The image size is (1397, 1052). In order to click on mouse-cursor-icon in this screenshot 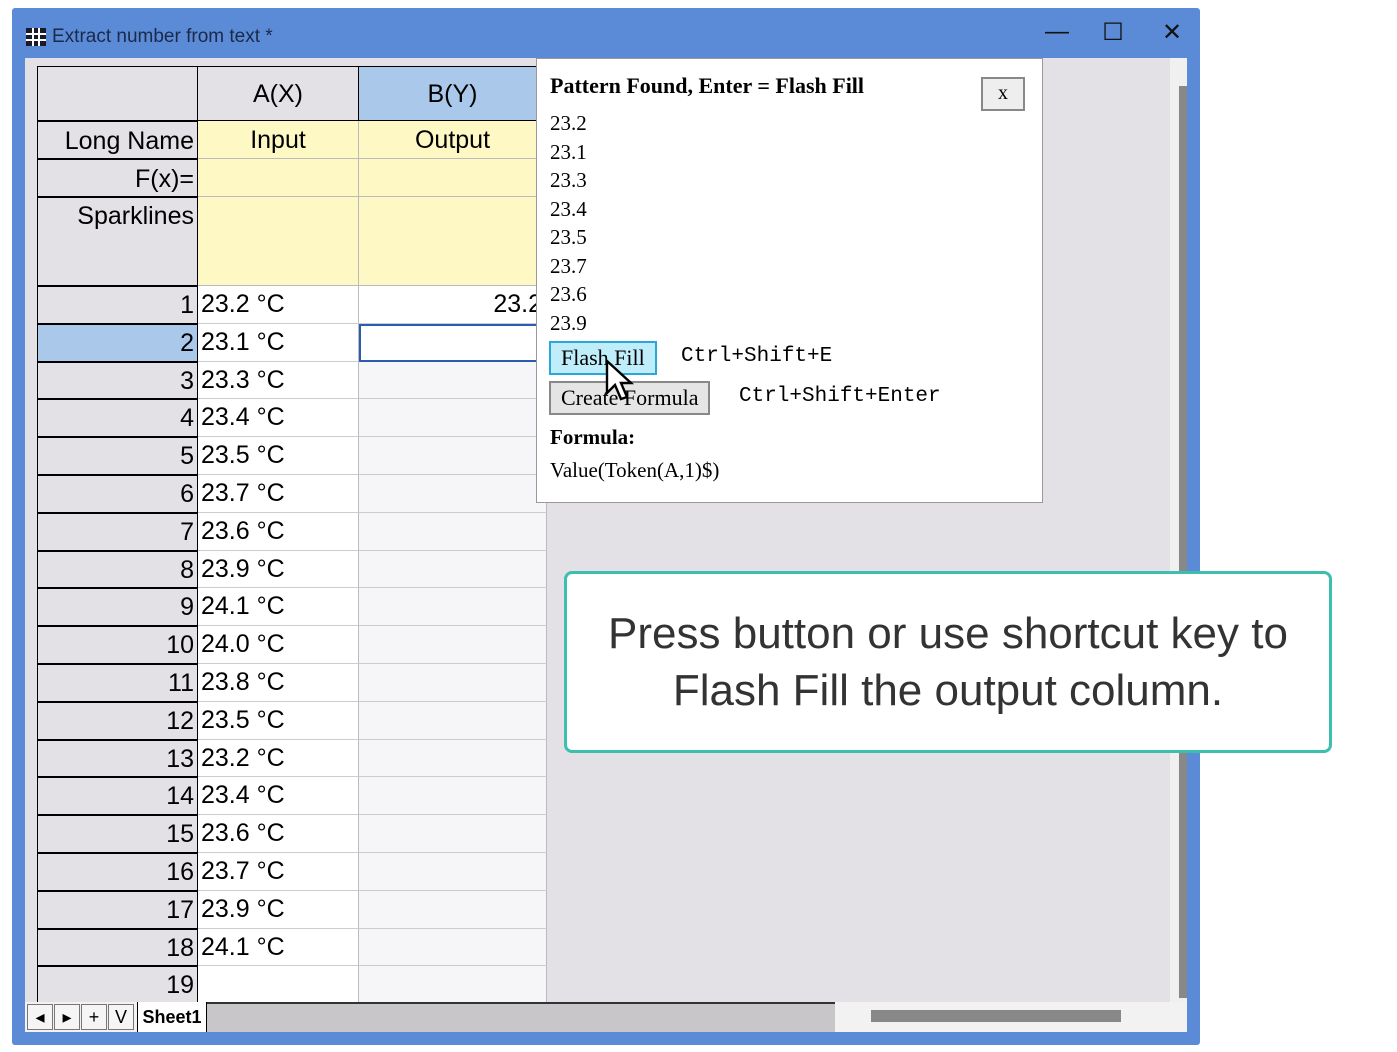, I will do `click(620, 380)`.